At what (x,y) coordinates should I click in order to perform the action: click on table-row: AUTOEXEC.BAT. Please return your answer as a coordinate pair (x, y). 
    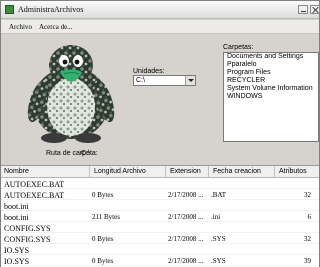
    Looking at the image, I should click on (160, 183).